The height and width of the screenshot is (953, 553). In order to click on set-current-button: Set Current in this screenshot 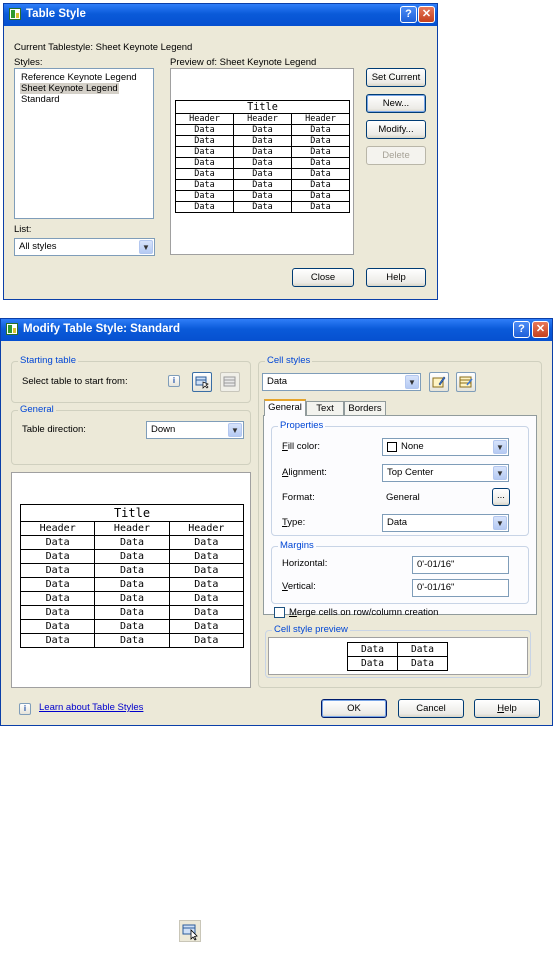, I will do `click(396, 77)`.